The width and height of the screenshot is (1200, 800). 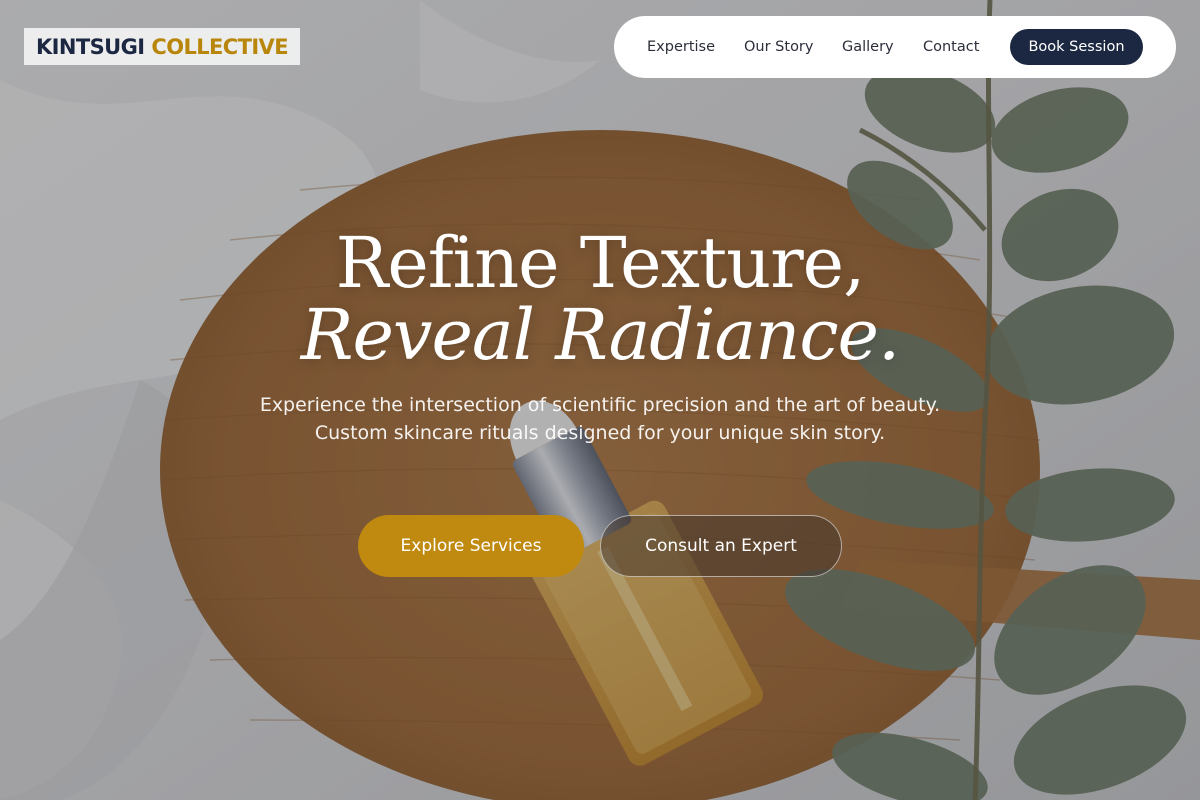 What do you see at coordinates (90, 46) in the screenshot?
I see `brand-name-primary: KINTSUGI` at bounding box center [90, 46].